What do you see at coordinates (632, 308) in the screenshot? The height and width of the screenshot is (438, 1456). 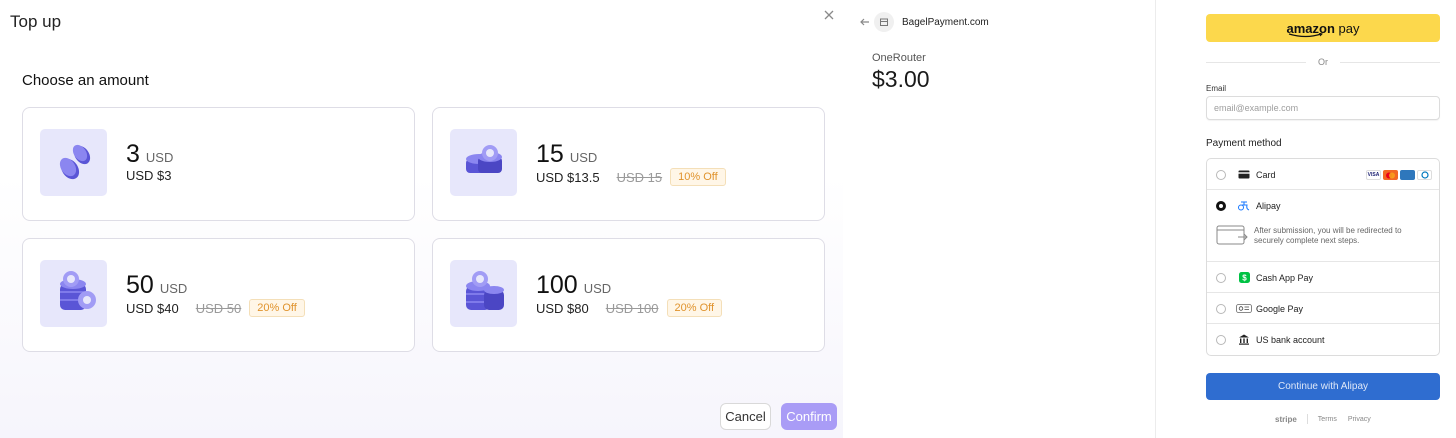 I see `original-price: USD 100` at bounding box center [632, 308].